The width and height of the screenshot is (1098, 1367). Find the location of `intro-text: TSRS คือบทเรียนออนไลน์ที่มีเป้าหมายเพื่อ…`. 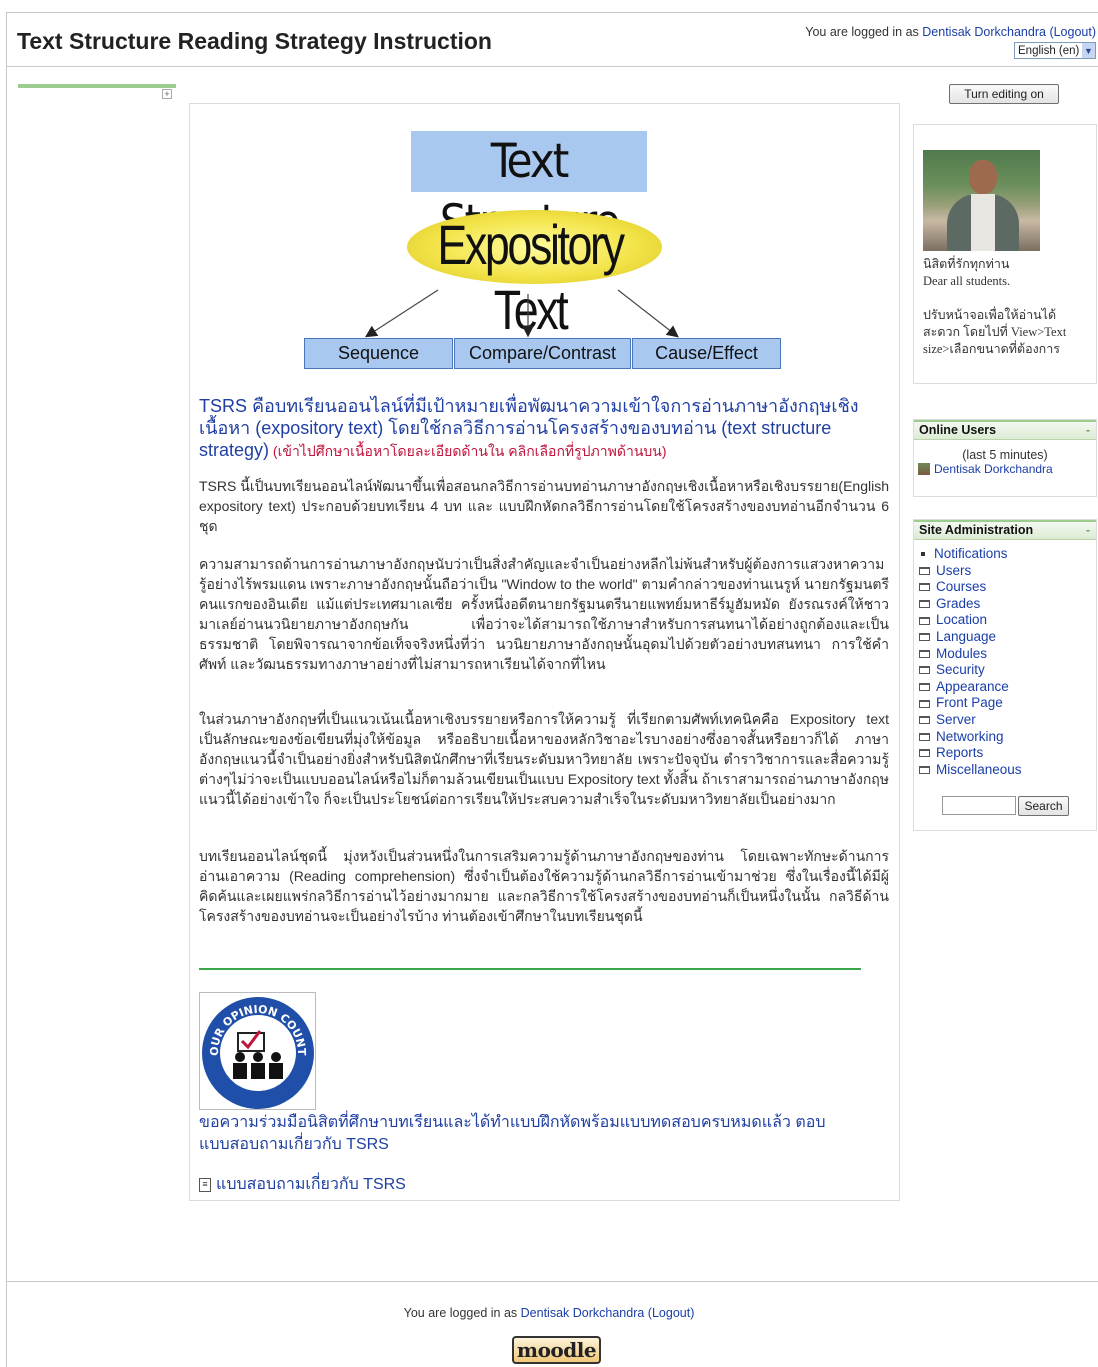

intro-text: TSRS คือบทเรียนออนไลน์ที่มีเป้าหมายเพื่อ… is located at coordinates (544, 428).